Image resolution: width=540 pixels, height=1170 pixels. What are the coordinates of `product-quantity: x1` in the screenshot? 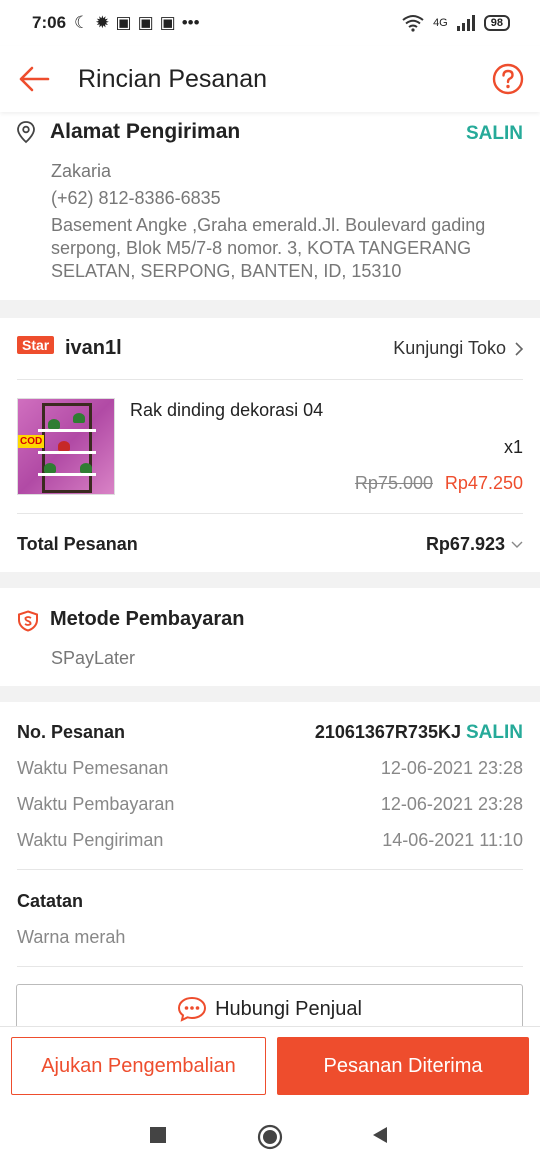 It's located at (513, 447).